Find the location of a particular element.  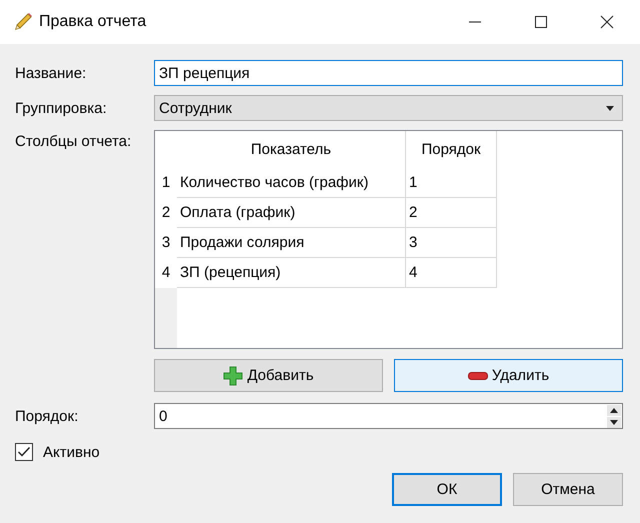

table-cell: Оплата (график) is located at coordinates (291, 213).